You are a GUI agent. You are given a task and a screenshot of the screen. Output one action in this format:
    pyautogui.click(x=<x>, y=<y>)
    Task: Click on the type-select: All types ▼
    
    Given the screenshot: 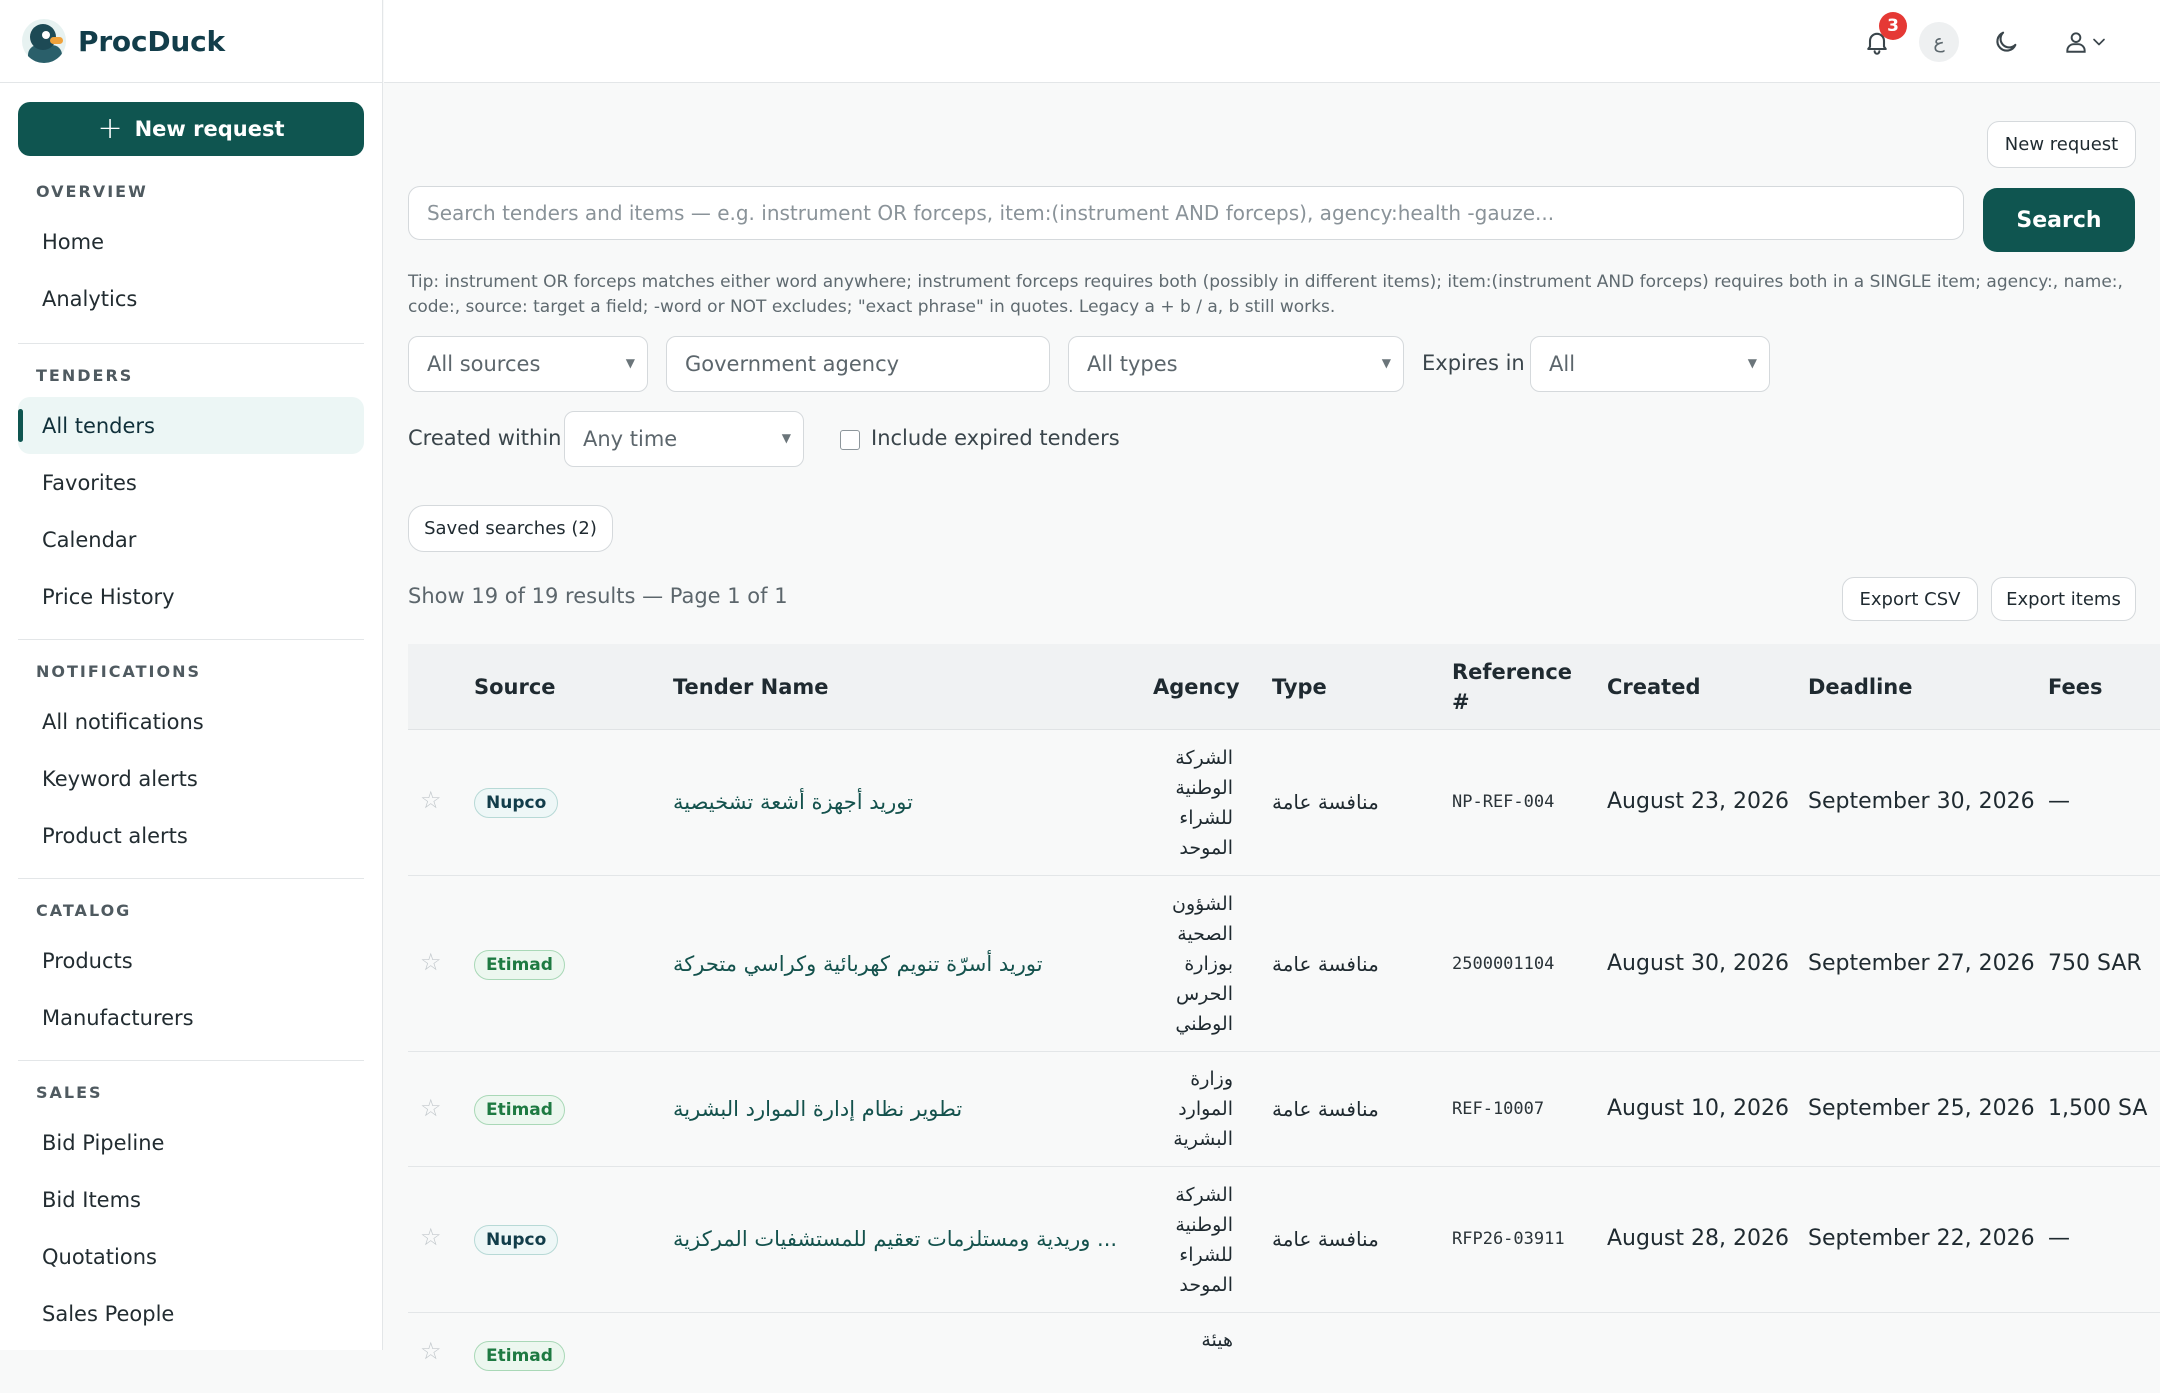 What is the action you would take?
    pyautogui.click(x=1236, y=364)
    